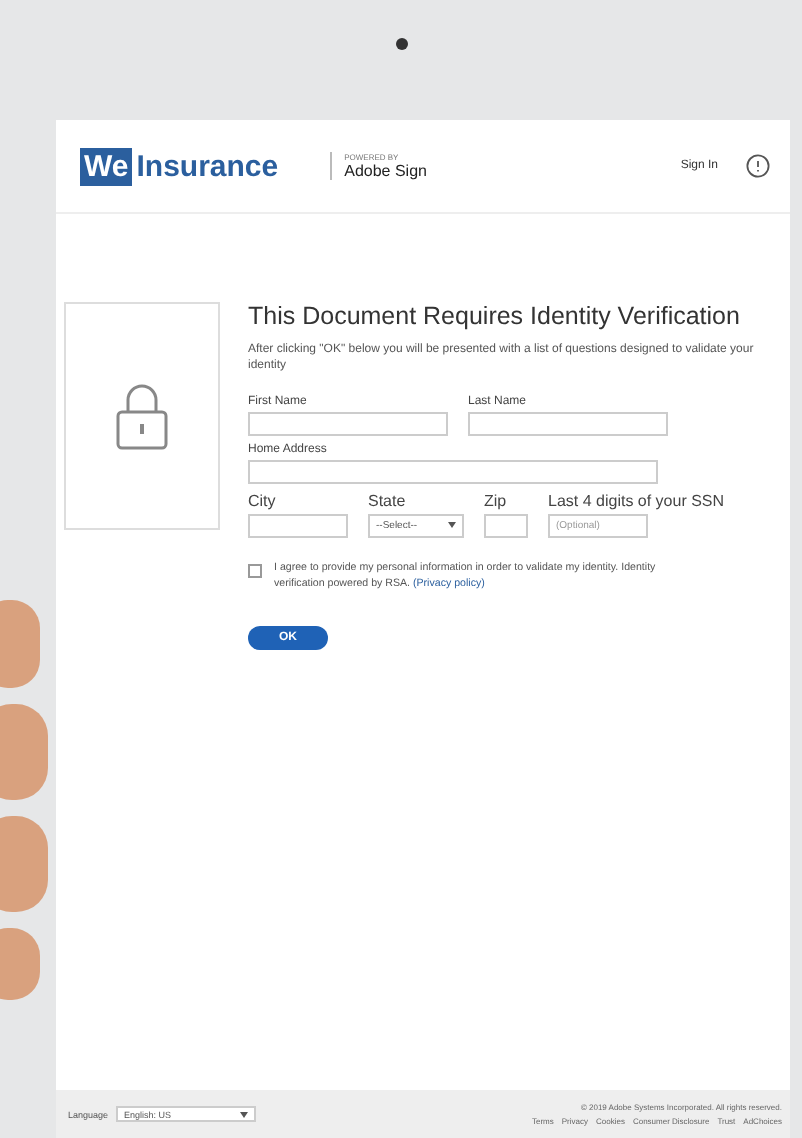 The height and width of the screenshot is (1138, 802). I want to click on field-label: City, so click(263, 500).